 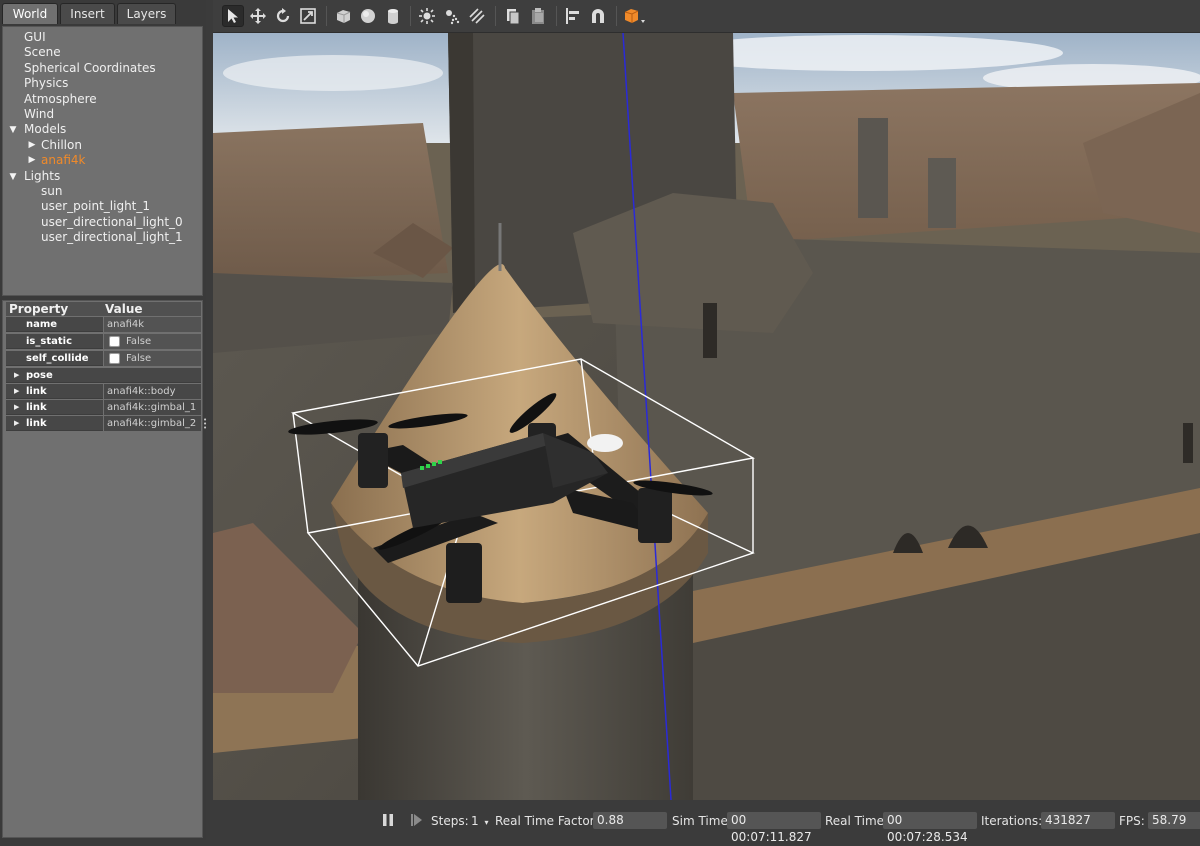 I want to click on link-value: anafi4k::gimbal_2, so click(x=152, y=423).